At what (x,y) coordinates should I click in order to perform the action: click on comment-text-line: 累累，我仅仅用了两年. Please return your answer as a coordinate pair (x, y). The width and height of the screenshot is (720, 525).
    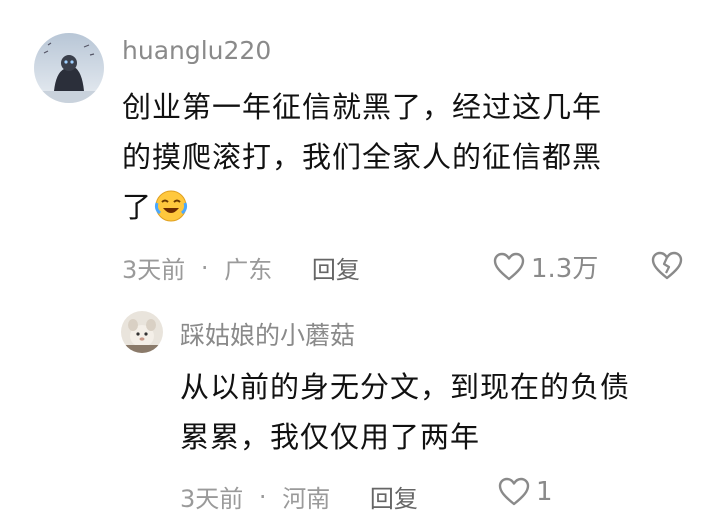
    Looking at the image, I should click on (330, 437).